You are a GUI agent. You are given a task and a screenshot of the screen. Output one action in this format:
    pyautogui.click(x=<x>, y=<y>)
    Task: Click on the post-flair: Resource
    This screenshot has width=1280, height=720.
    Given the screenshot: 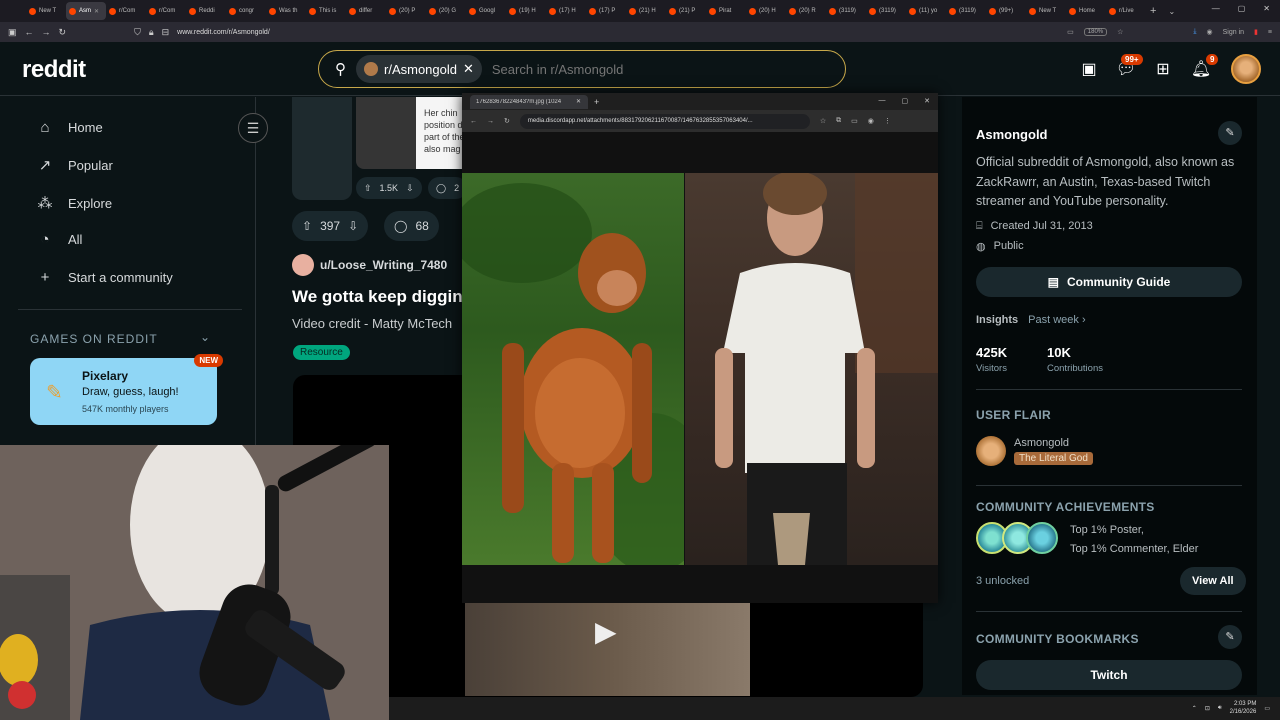 What is the action you would take?
    pyautogui.click(x=321, y=352)
    